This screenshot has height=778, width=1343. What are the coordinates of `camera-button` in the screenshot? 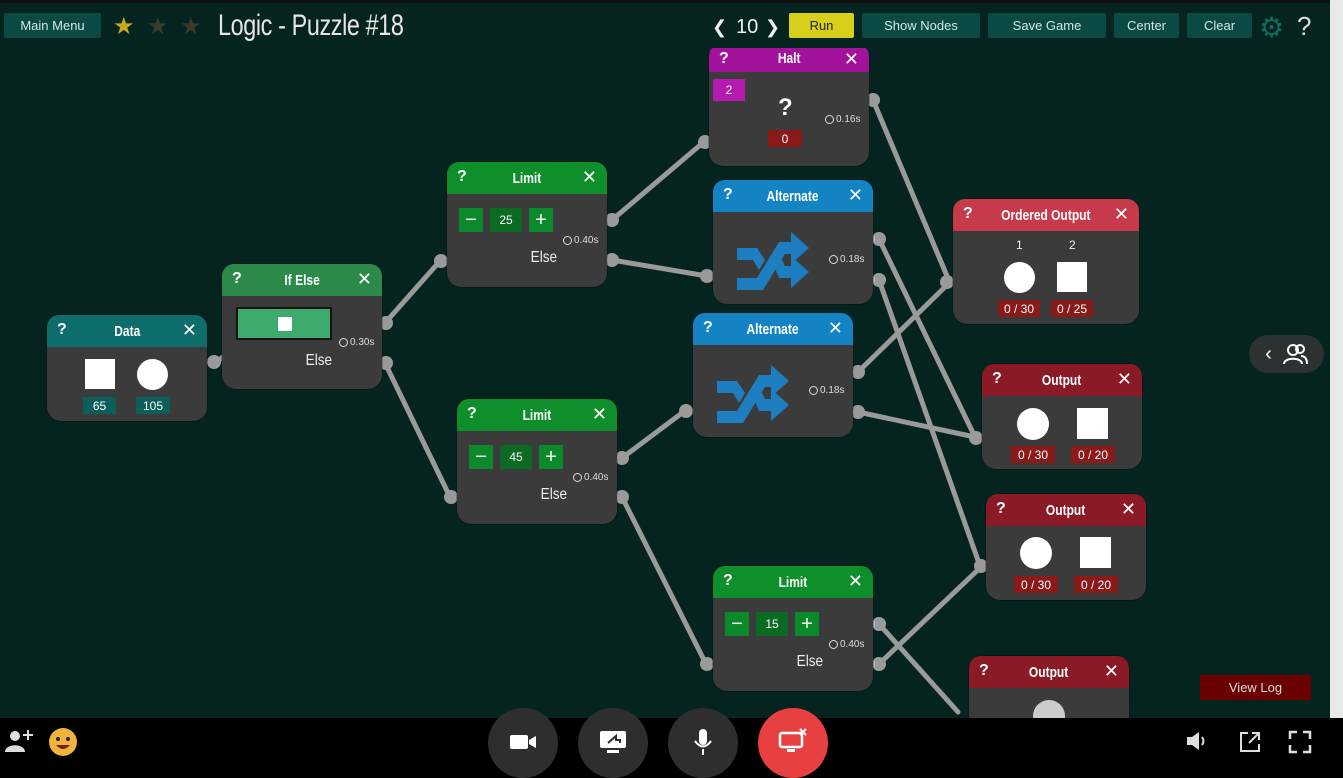 It's located at (523, 743).